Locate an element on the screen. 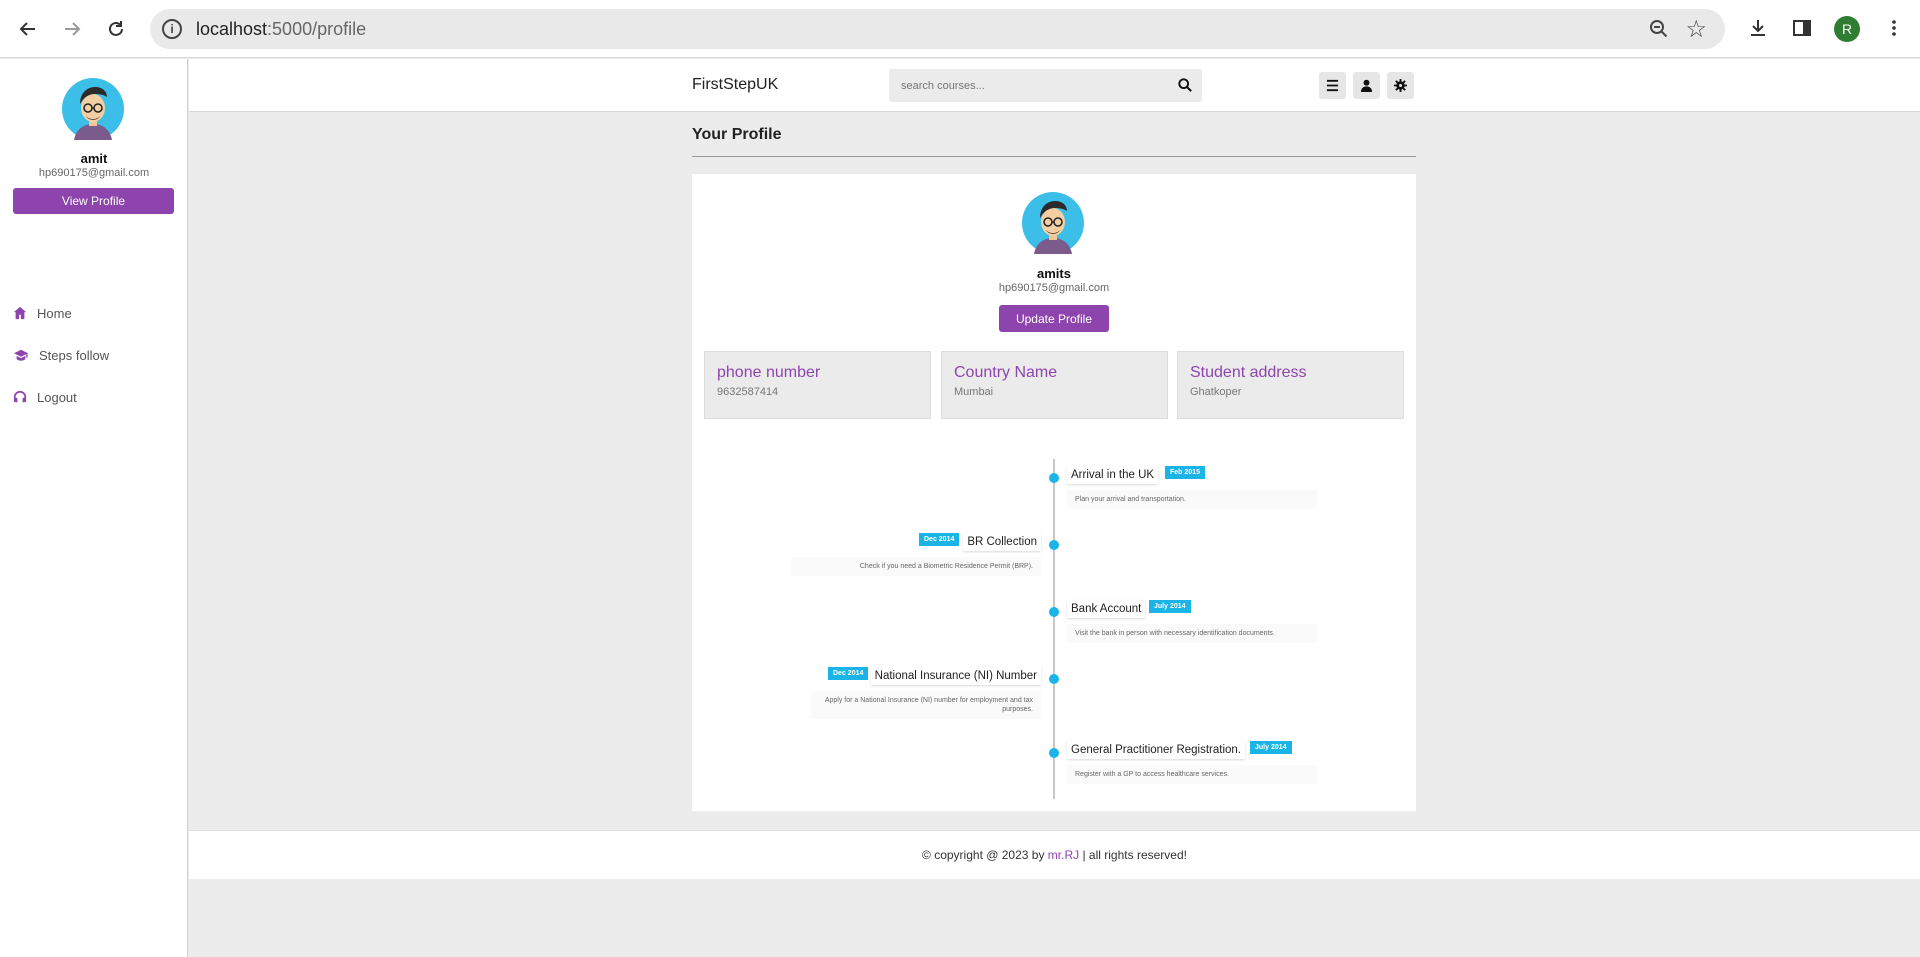 The width and height of the screenshot is (1920, 957). settings-button is located at coordinates (1400, 85).